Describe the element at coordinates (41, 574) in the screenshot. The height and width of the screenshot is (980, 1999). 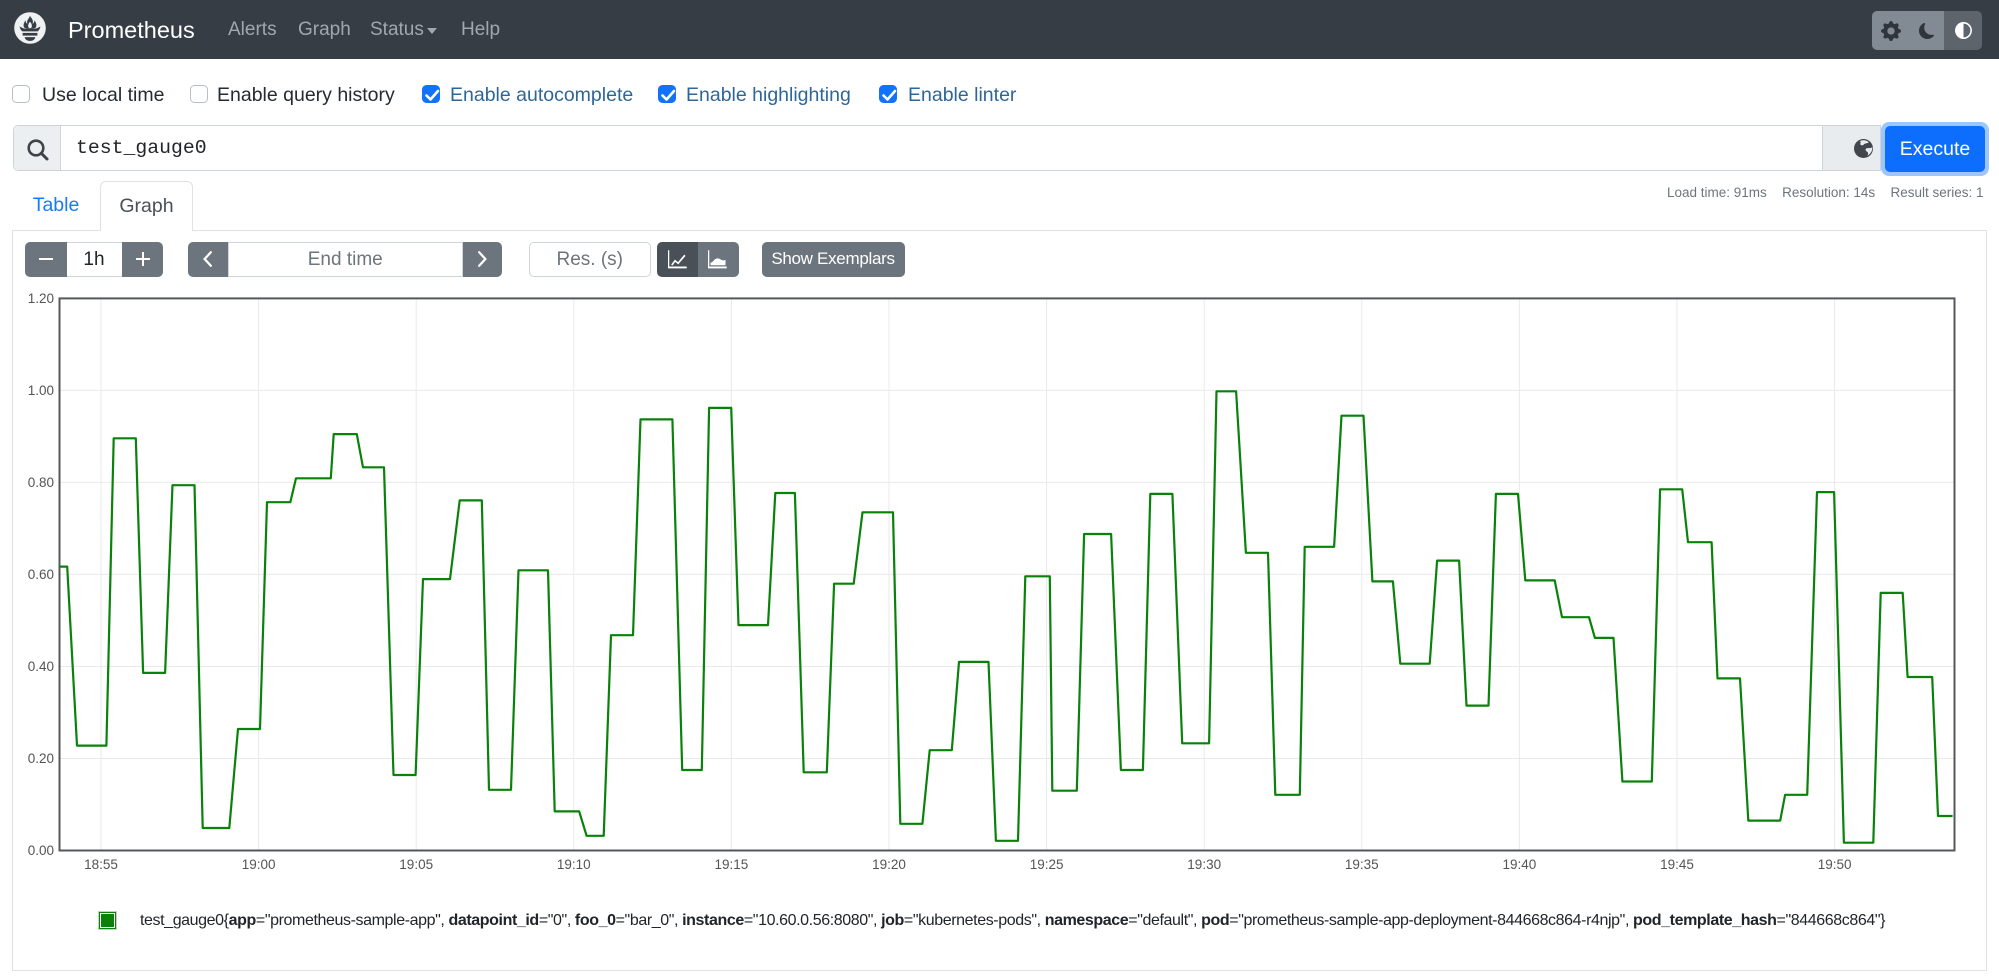
I see `svg-text: 0.60` at that location.